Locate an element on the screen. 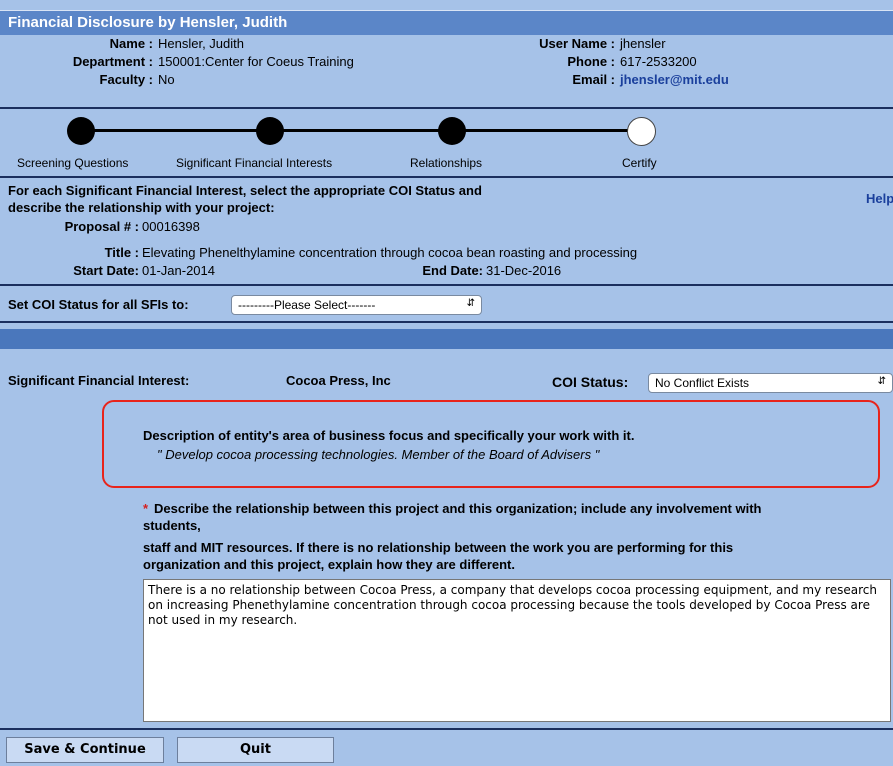 Image resolution: width=893 pixels, height=766 pixels. step-label-relationships: Relationships is located at coordinates (446, 163).